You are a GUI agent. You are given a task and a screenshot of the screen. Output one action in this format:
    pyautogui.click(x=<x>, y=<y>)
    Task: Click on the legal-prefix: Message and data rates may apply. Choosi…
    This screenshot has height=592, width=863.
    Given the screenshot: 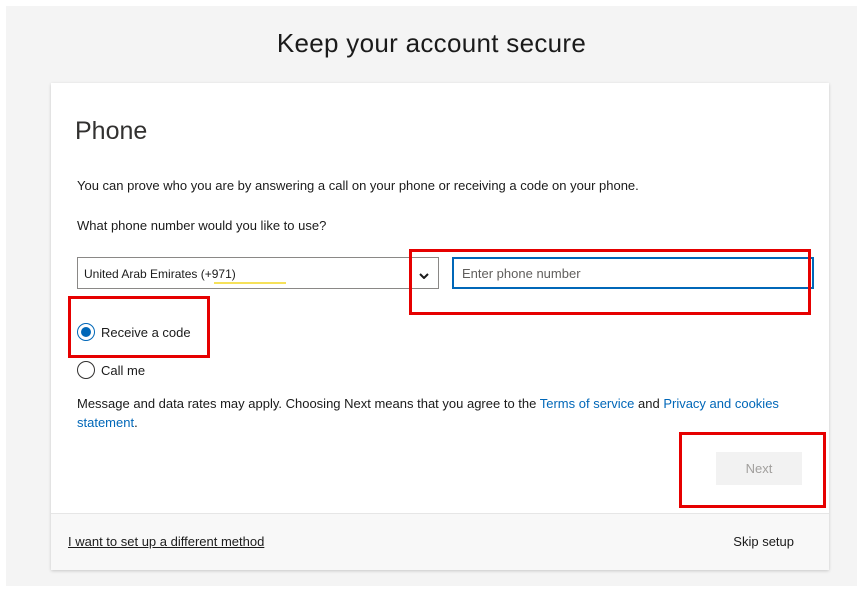 What is the action you would take?
    pyautogui.click(x=308, y=403)
    